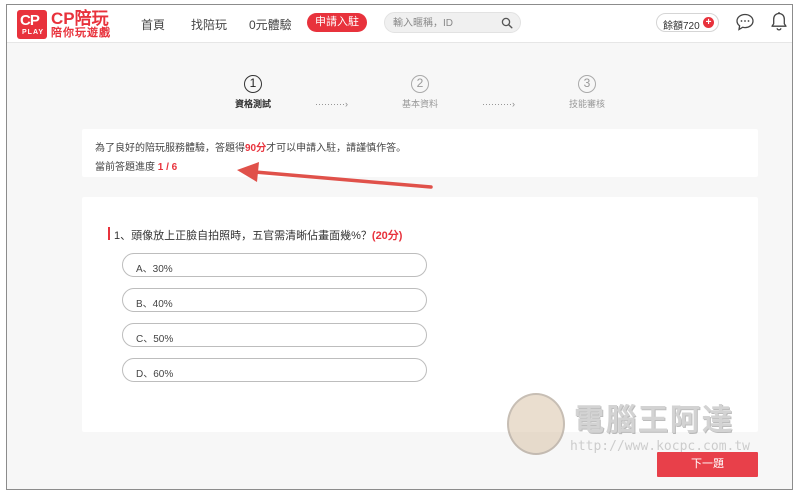  Describe the element at coordinates (387, 236) in the screenshot. I see `question-points: (20分)` at that location.